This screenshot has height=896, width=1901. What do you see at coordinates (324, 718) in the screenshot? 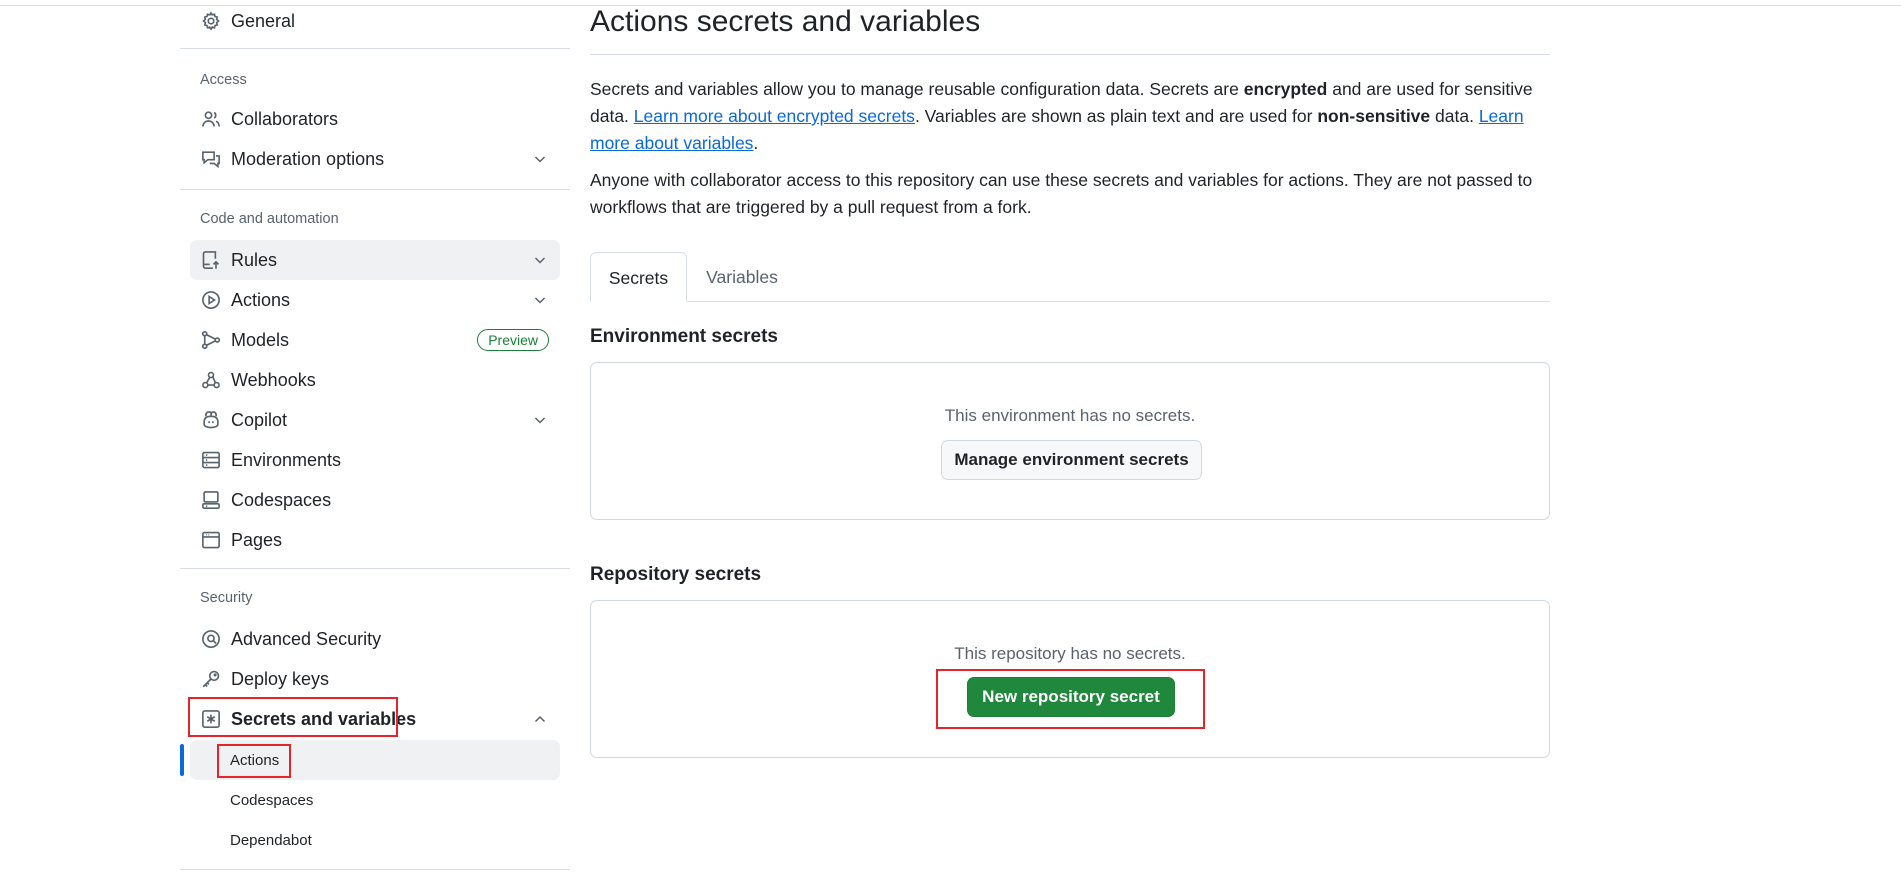
I see `sidebar-item-label: Secrets and variables` at bounding box center [324, 718].